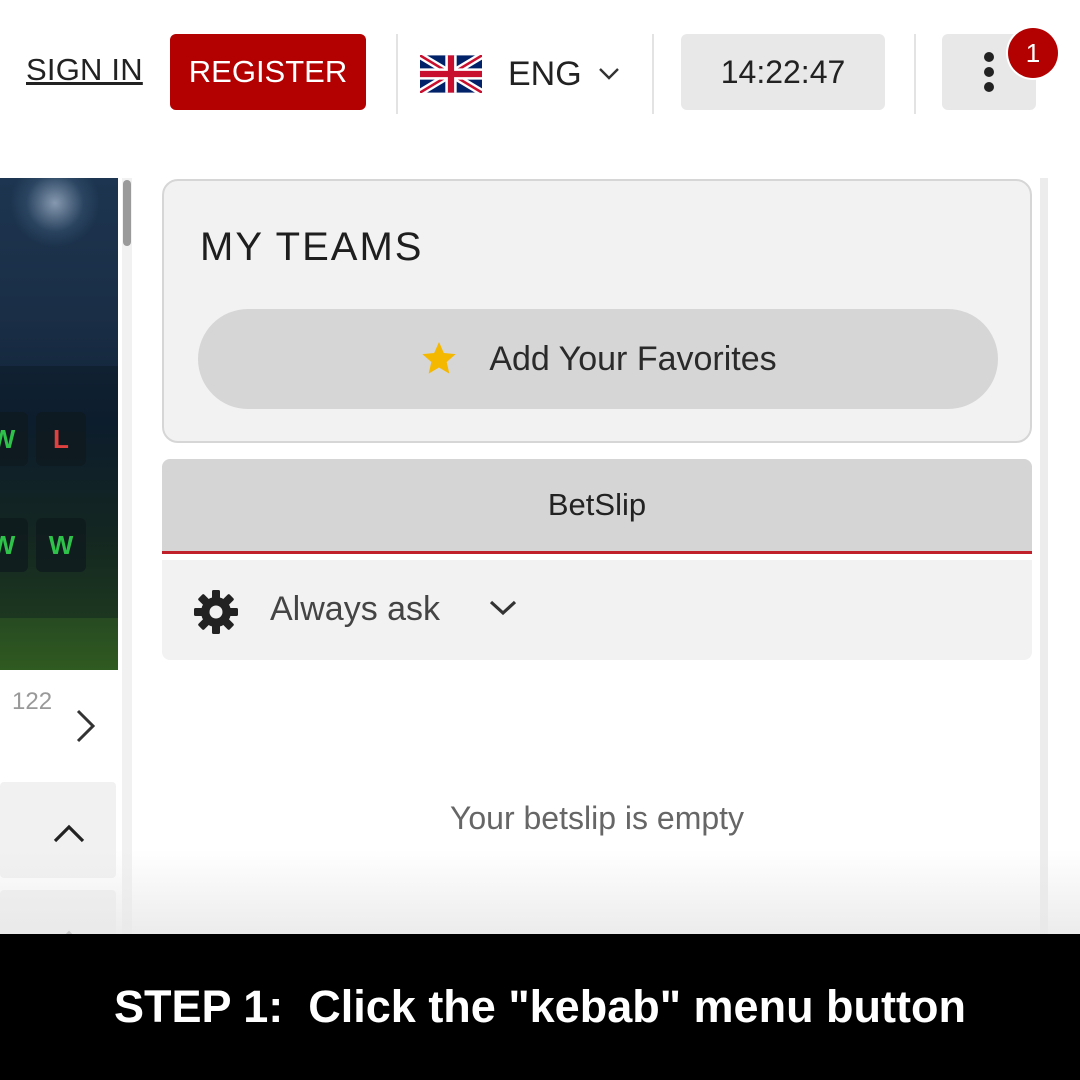  I want to click on tutorial-step-caption: STEP 1: Click the "kebab" menu button, so click(540, 1006).